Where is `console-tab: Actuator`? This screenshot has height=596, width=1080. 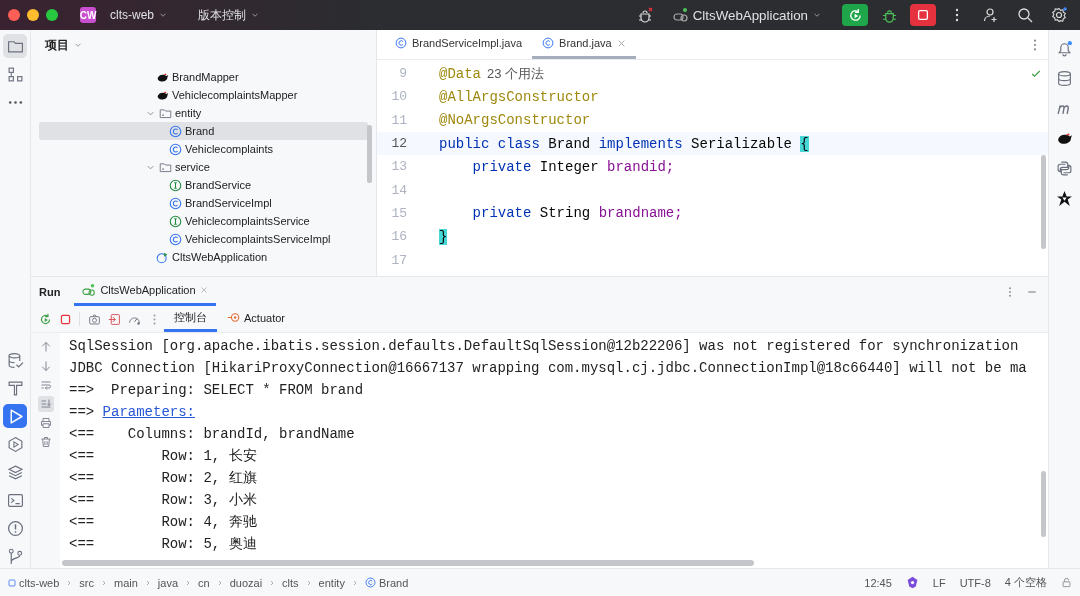 console-tab: Actuator is located at coordinates (256, 319).